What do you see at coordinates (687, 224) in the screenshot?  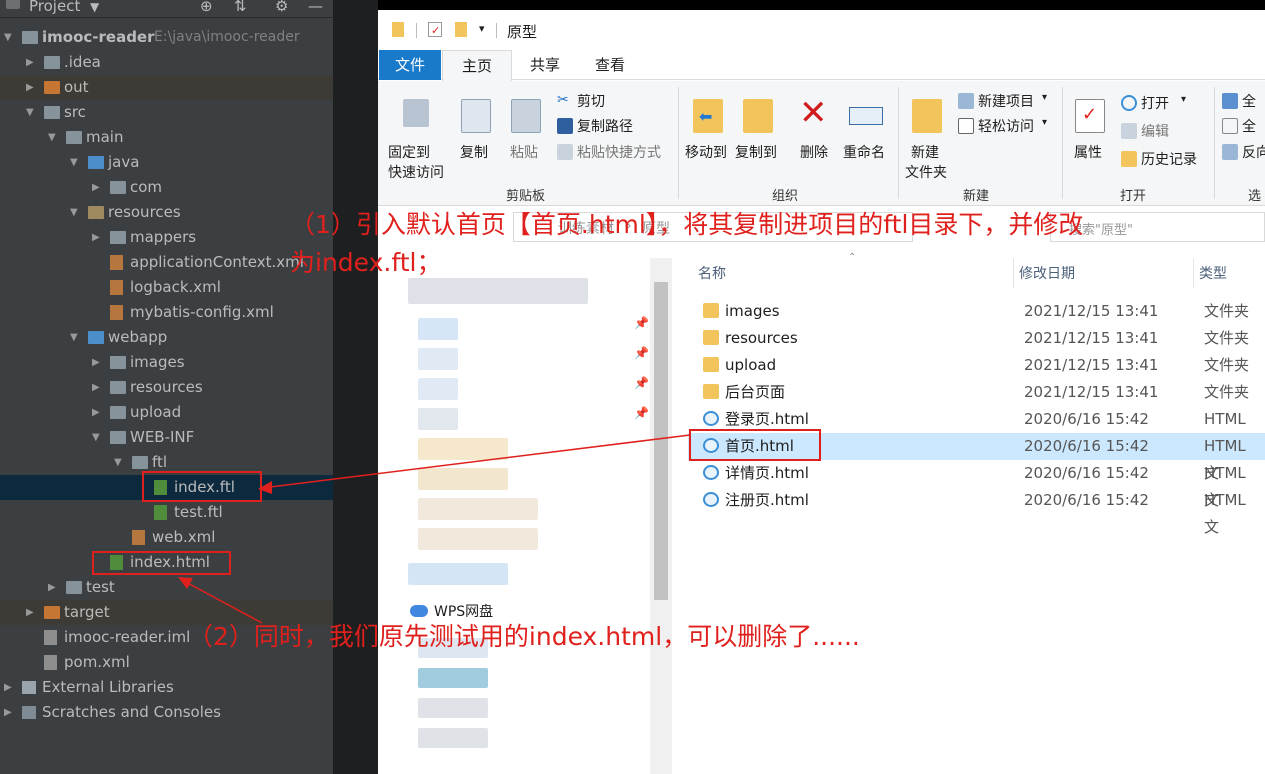 I see `annotation-step-1-line-1: （1）引入默认首页【首页.html】，将其复制进项目的ftl目录下，并修改` at bounding box center [687, 224].